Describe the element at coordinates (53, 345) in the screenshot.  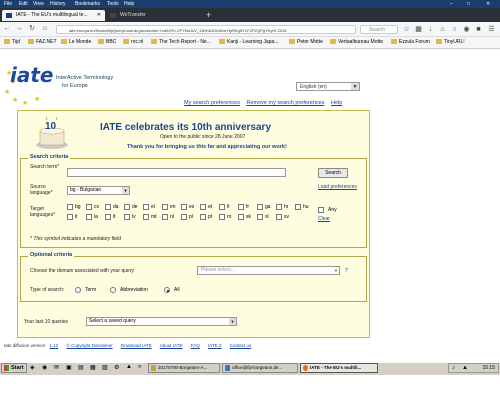
I see `version-link: 1.12` at that location.